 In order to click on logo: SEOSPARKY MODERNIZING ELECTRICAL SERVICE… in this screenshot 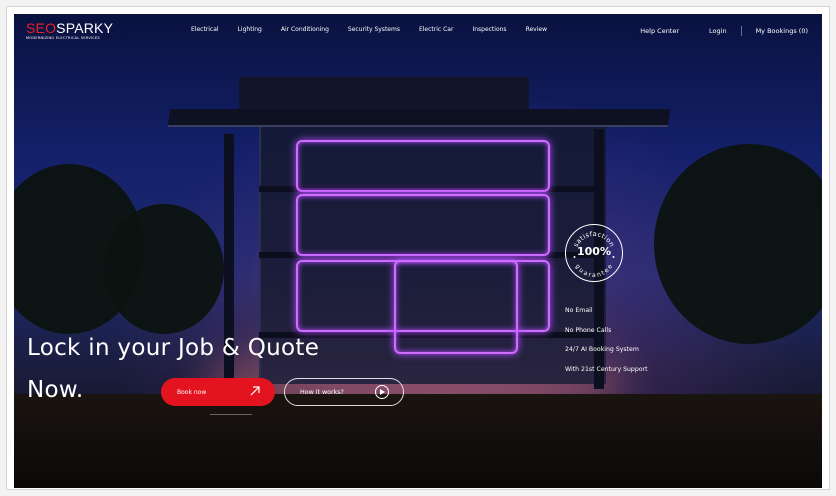, I will do `click(69, 30)`.